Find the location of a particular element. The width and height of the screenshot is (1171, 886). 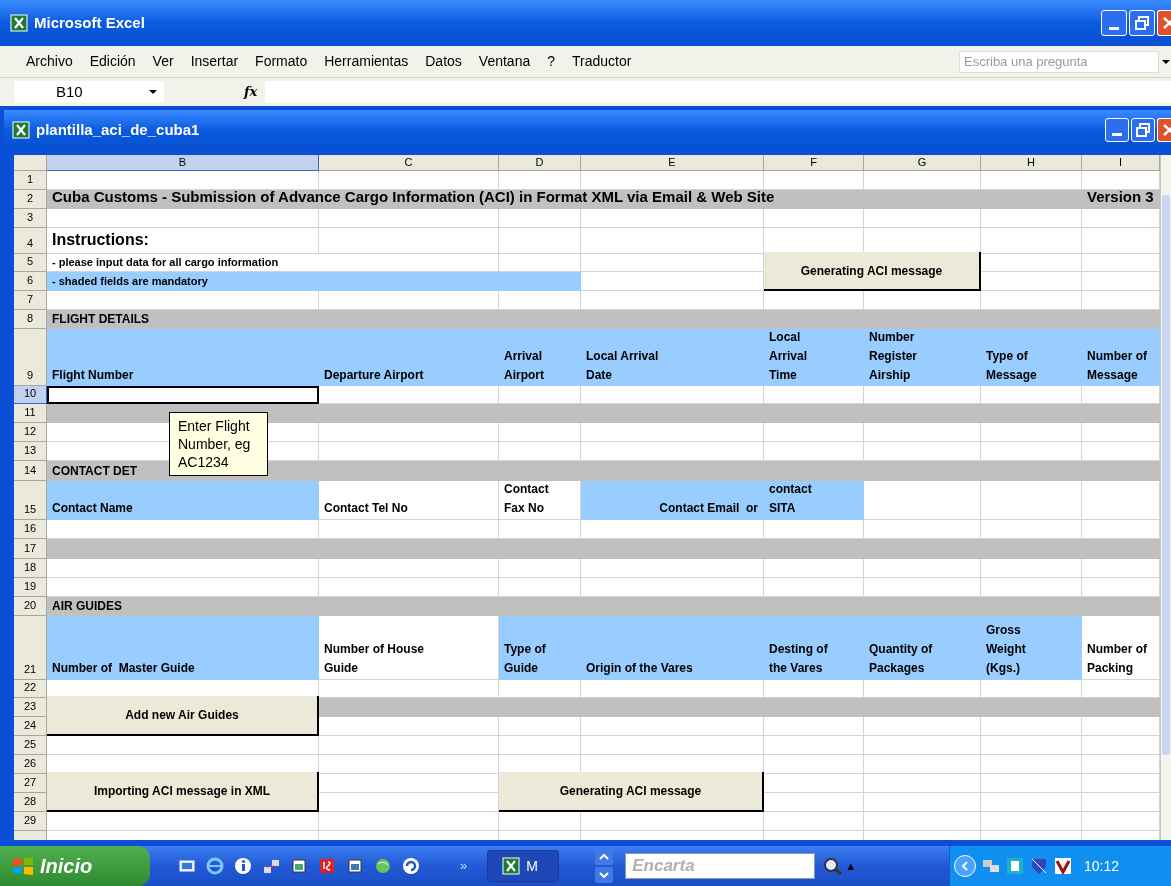

row-header: 23 is located at coordinates (30, 707).